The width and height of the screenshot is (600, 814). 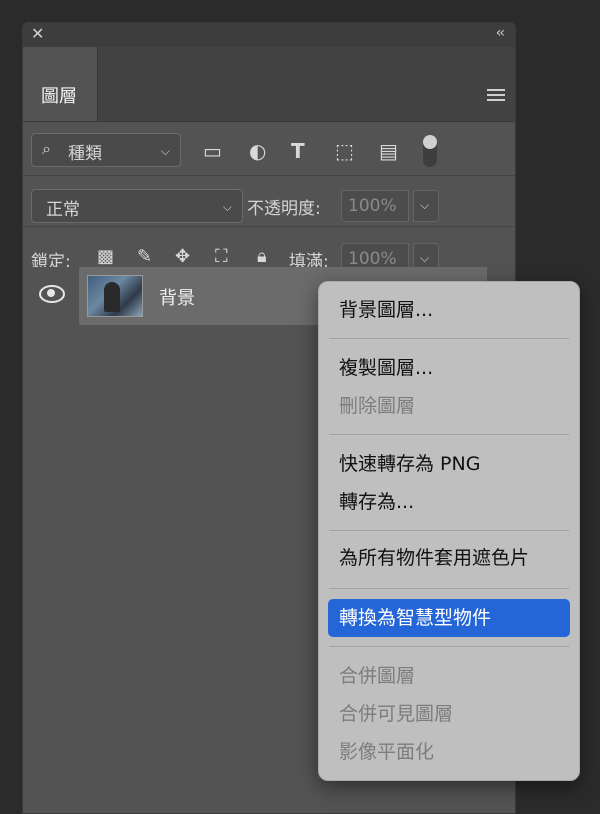 What do you see at coordinates (430, 151) in the screenshot?
I see `filter-toggle` at bounding box center [430, 151].